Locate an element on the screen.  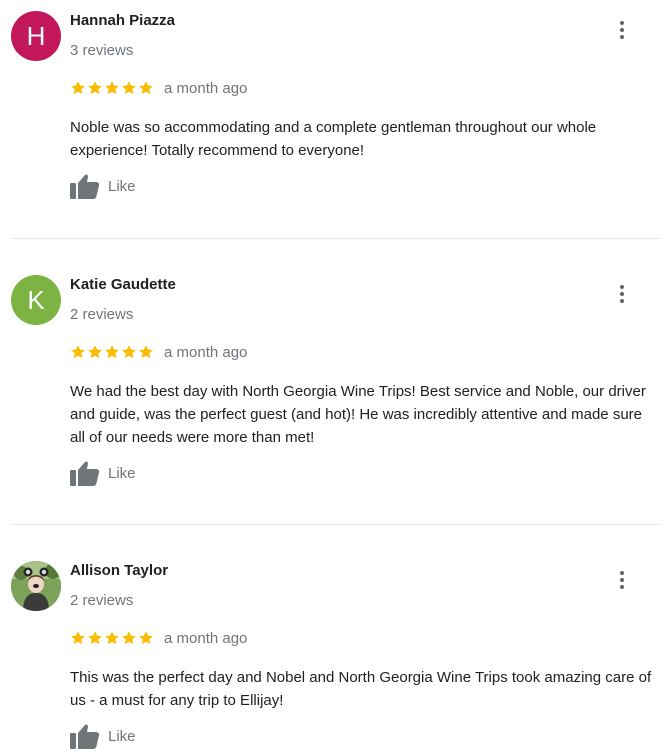
reviewer-name: Hannah Piazza is located at coordinates (122, 20).